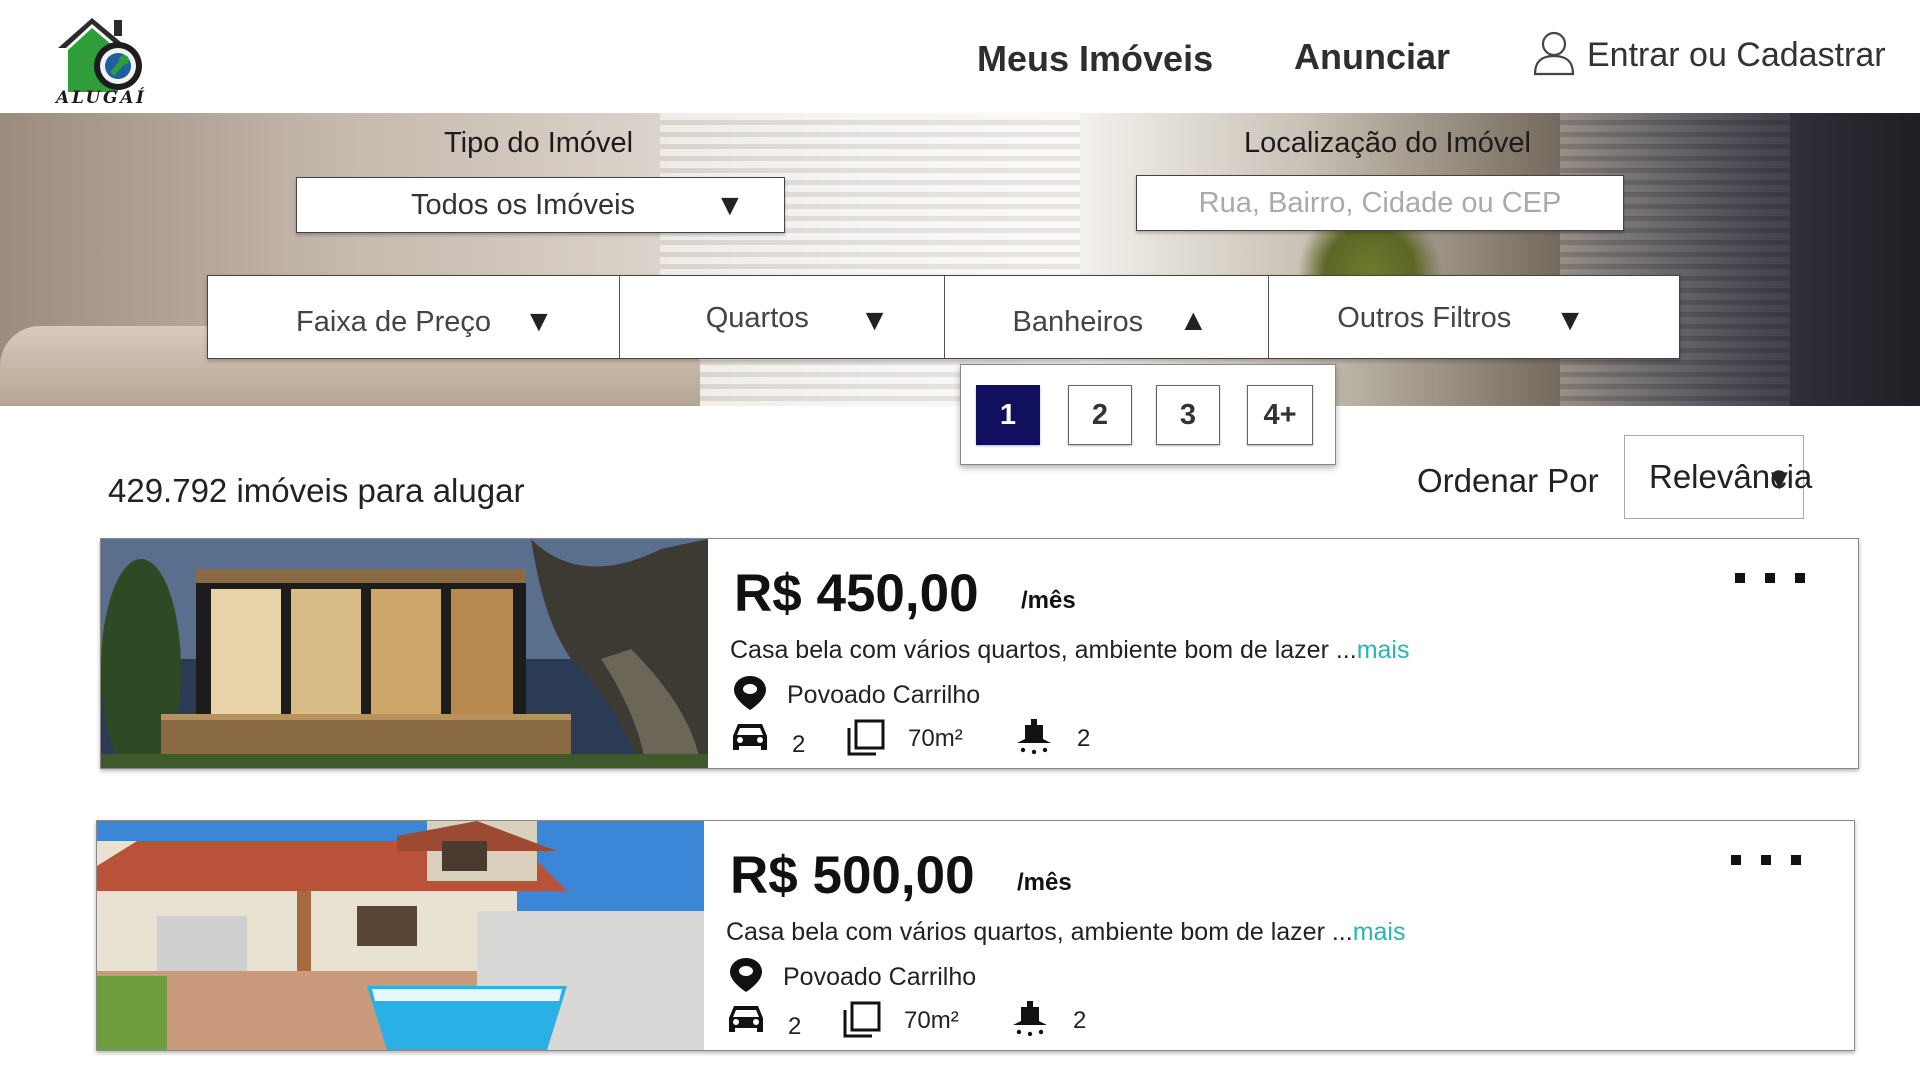 The image size is (1920, 1080). What do you see at coordinates (1718, 477) in the screenshot?
I see `order-by-select: Relevância ▼` at bounding box center [1718, 477].